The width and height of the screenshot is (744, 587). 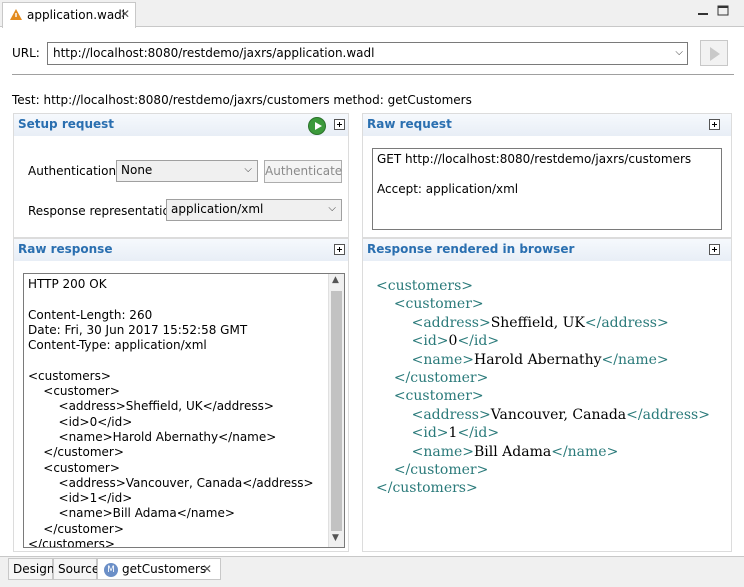 I want to click on response-representation-select: application/xml ⌵, so click(x=254, y=210).